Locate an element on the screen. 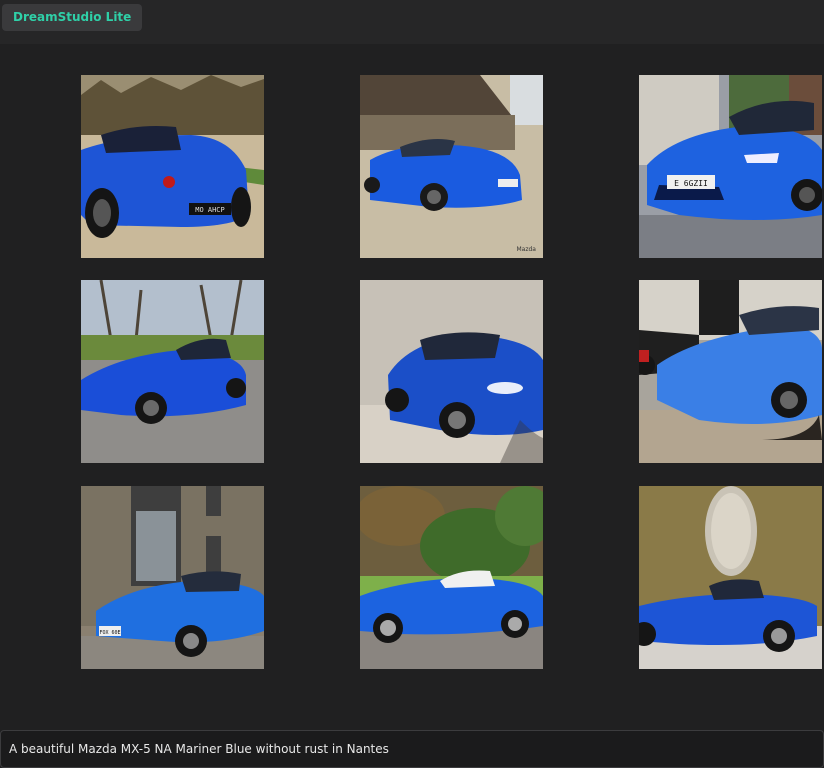  top-bar: DreamStudio Lite is located at coordinates (412, 22).